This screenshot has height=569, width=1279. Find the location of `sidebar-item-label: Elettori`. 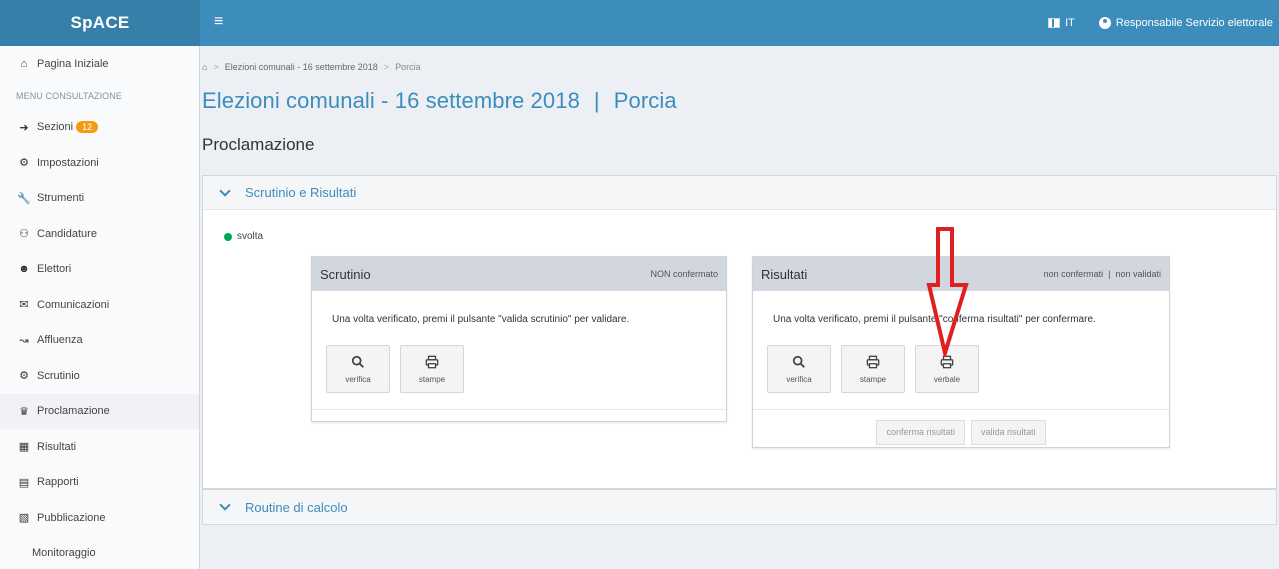

sidebar-item-label: Elettori is located at coordinates (54, 269).